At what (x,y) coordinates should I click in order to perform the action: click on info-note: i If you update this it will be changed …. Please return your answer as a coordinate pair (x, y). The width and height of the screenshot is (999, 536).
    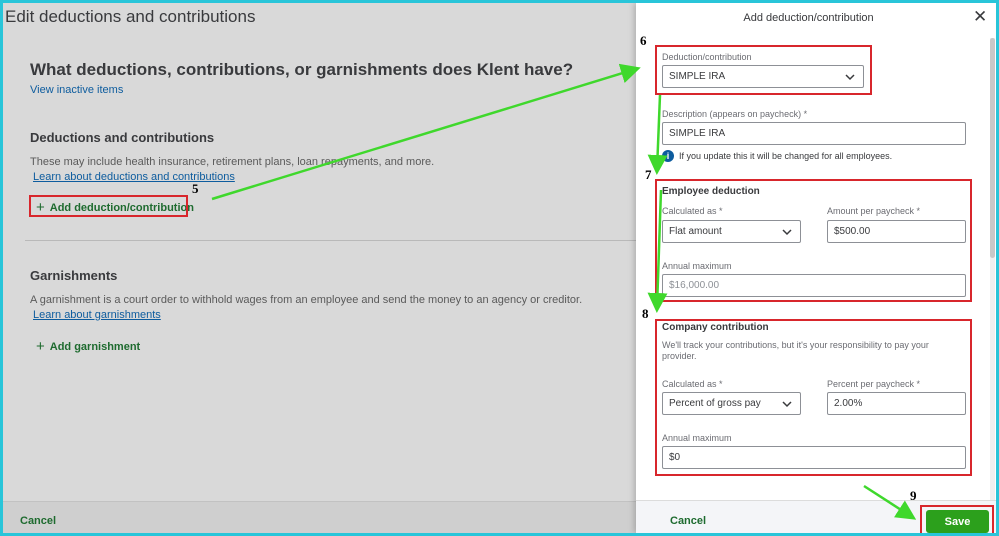
    Looking at the image, I should click on (777, 156).